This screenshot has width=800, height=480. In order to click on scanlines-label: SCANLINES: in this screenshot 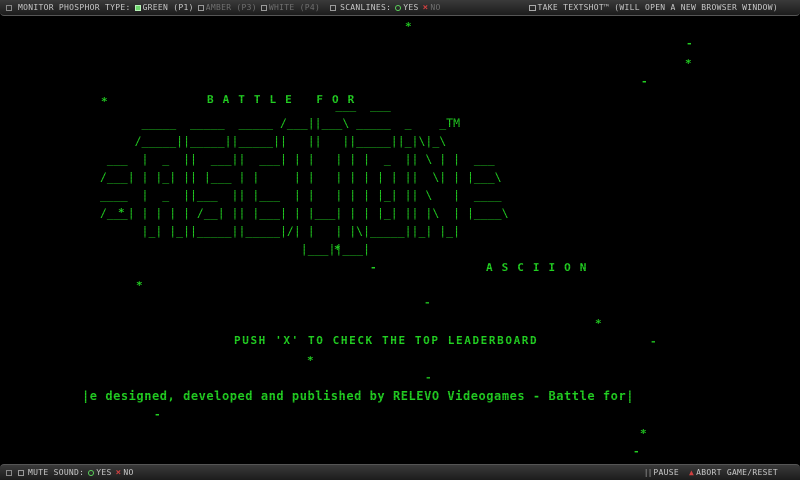, I will do `click(366, 7)`.